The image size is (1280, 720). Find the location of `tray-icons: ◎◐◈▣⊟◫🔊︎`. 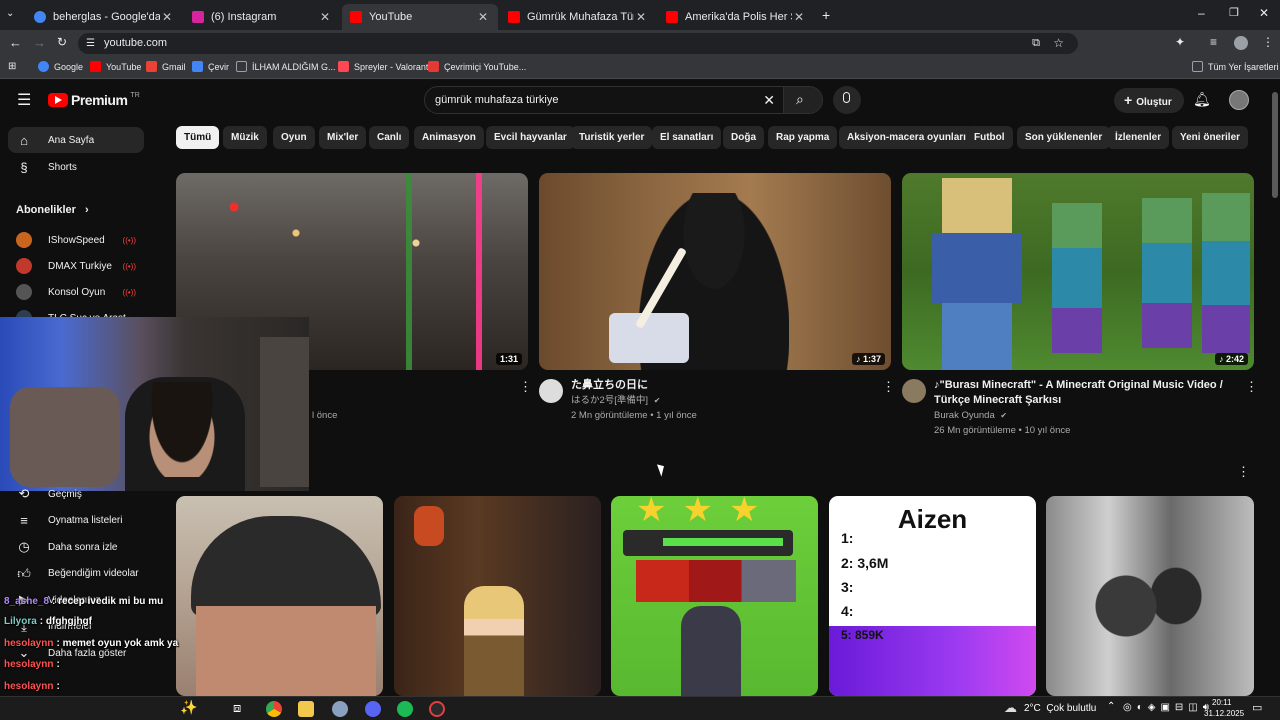

tray-icons: ◎◐◈▣⊟◫🔊︎ is located at coordinates (1168, 707).